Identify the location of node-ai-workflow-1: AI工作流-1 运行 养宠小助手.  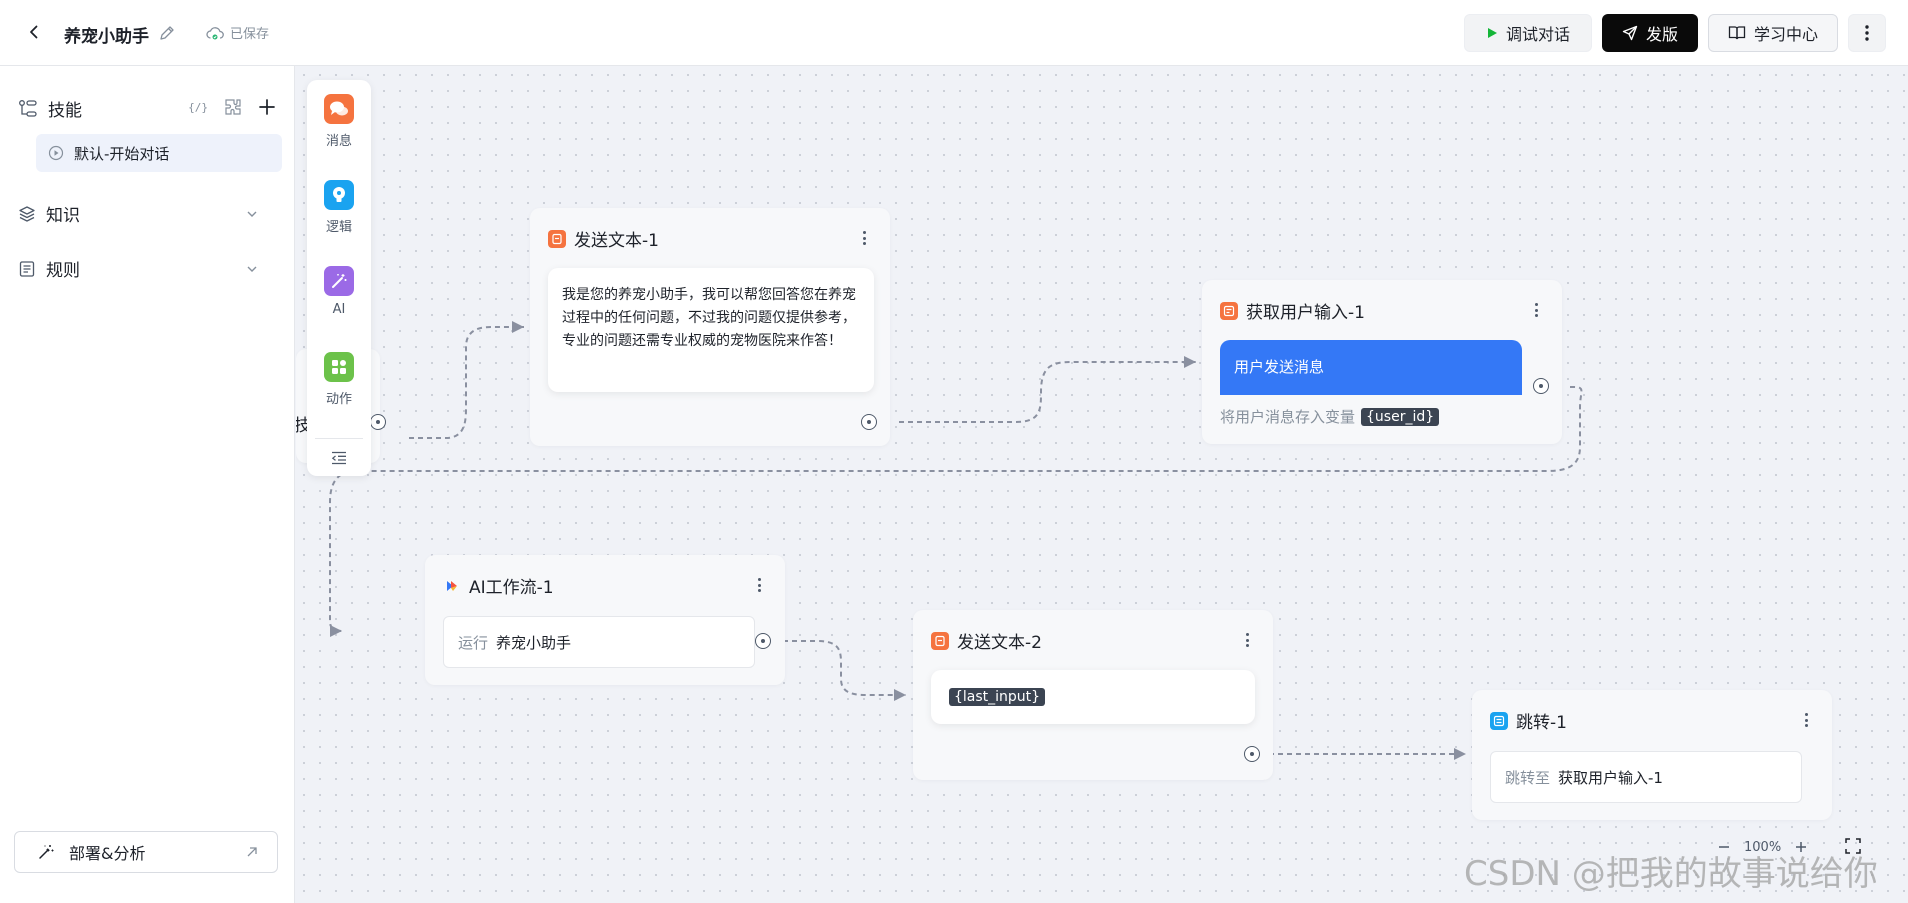
(605, 620).